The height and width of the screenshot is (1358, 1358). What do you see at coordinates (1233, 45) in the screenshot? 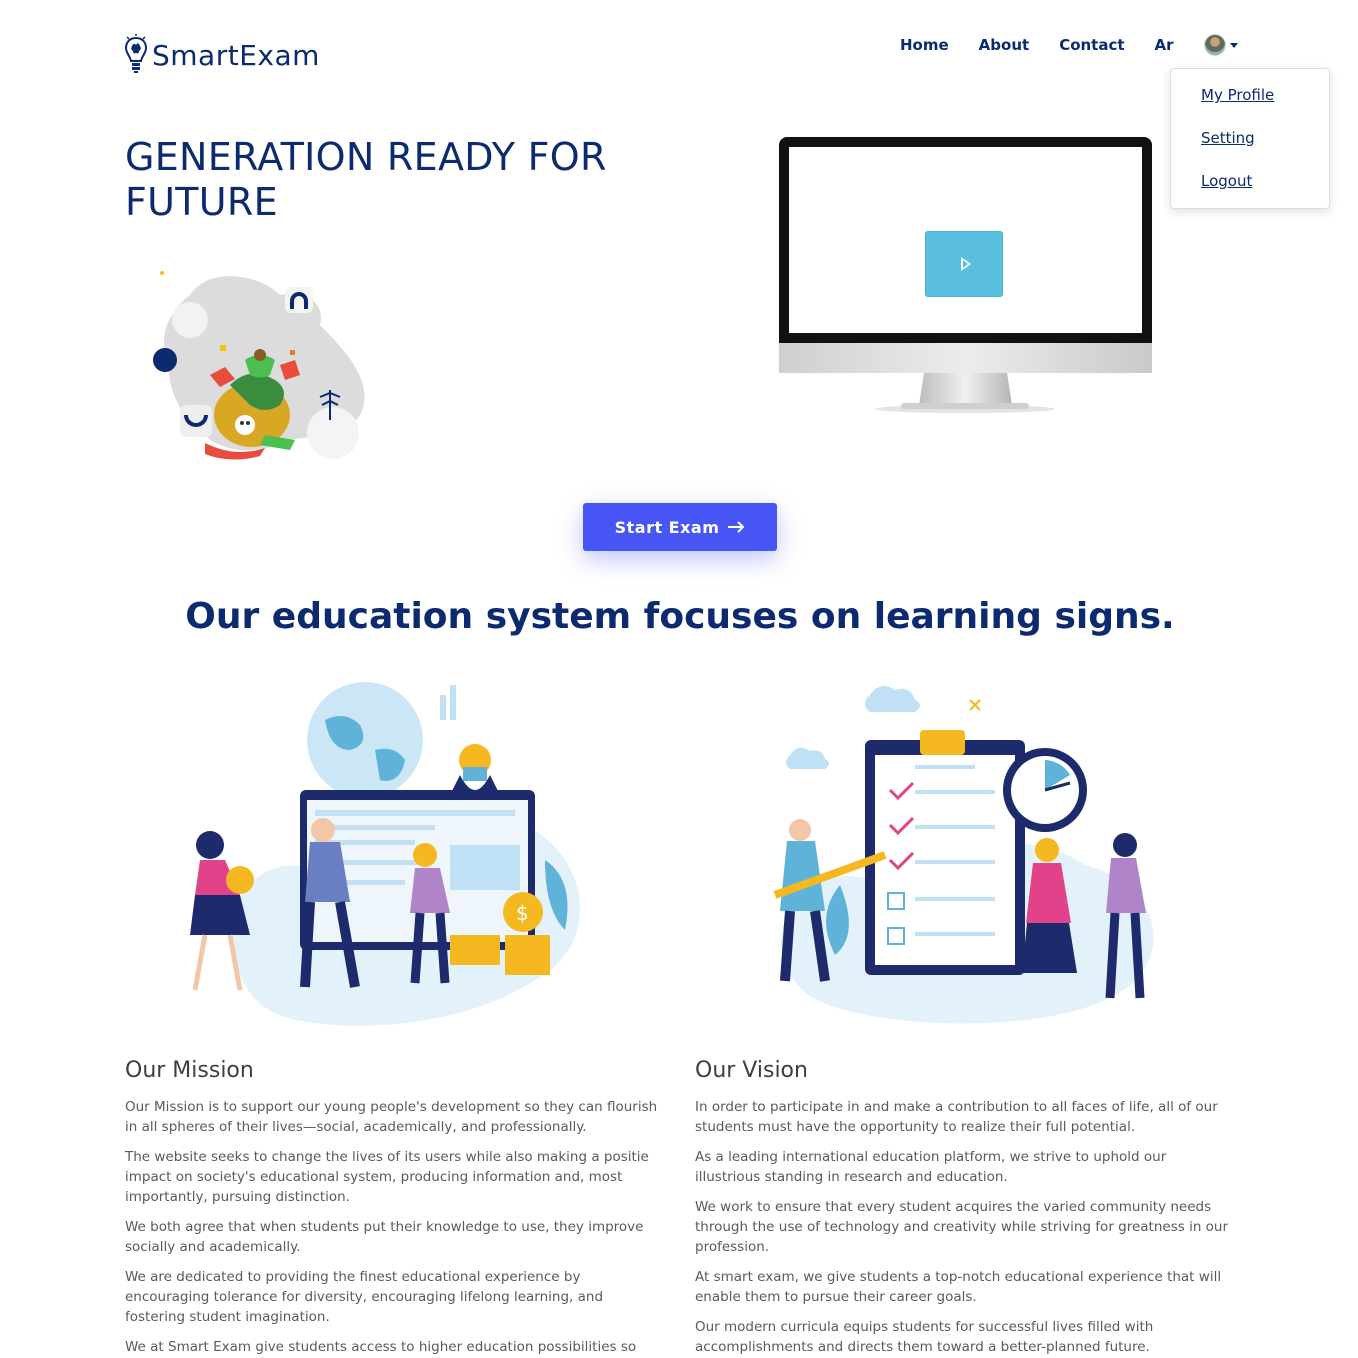
I see `caret-down-icon` at bounding box center [1233, 45].